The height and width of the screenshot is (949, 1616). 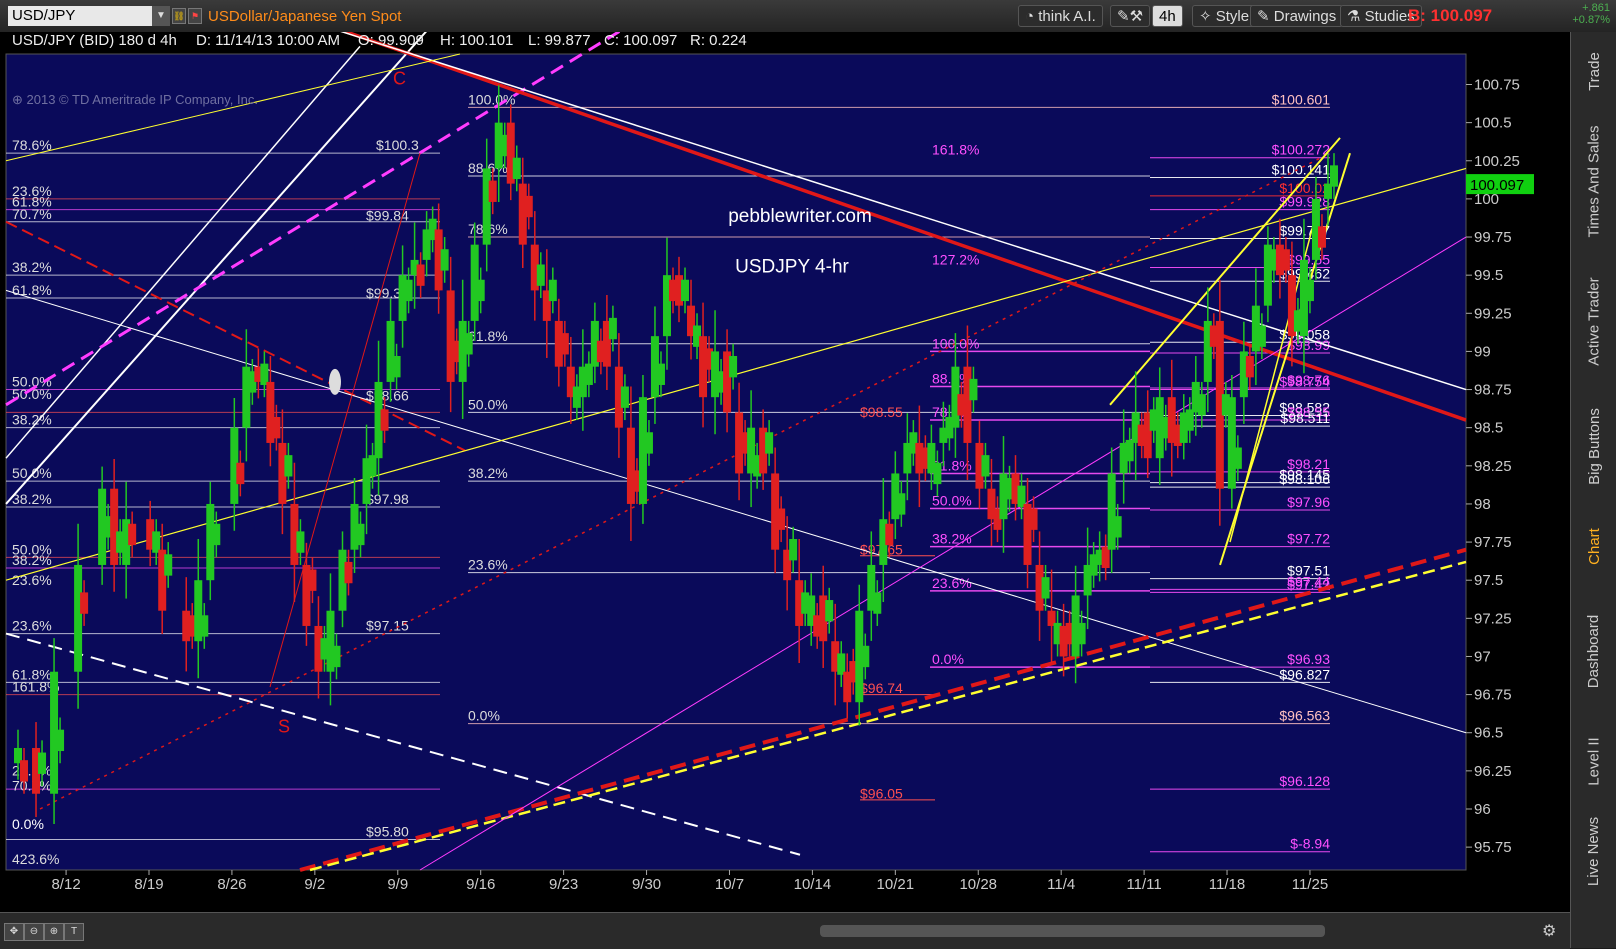 I want to click on close-label: C: 100.097, so click(x=641, y=40).